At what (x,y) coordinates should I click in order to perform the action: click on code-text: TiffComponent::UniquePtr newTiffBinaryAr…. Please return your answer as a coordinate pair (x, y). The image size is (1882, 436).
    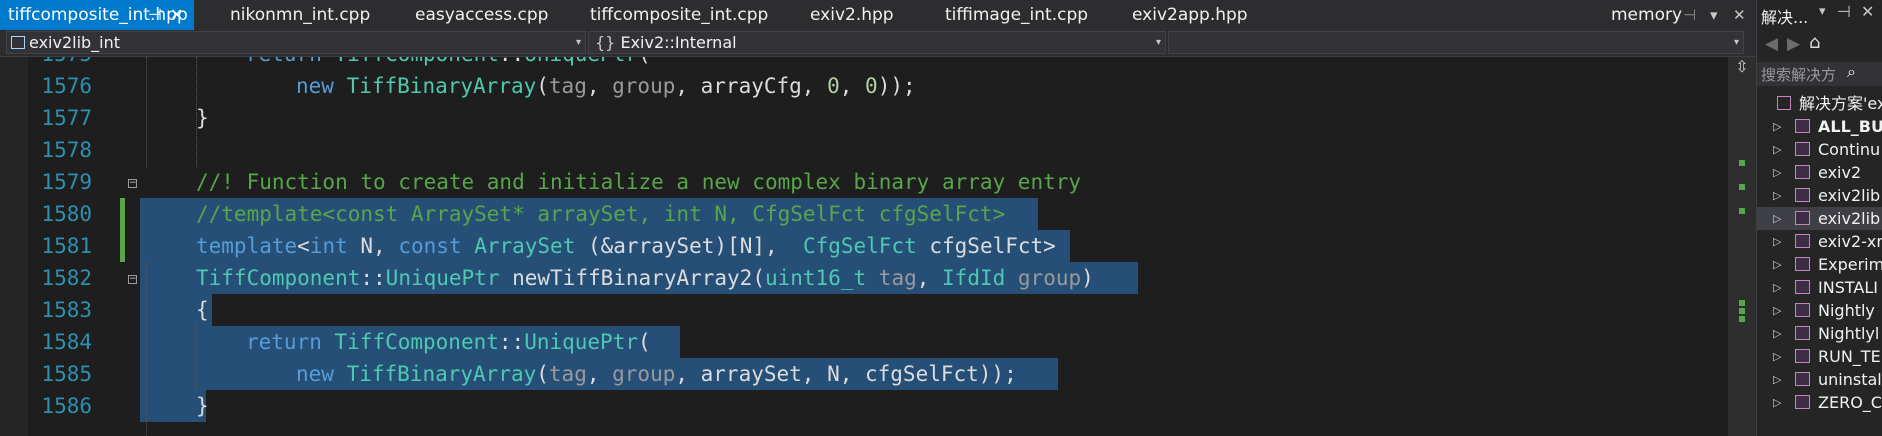
    Looking at the image, I should click on (645, 278).